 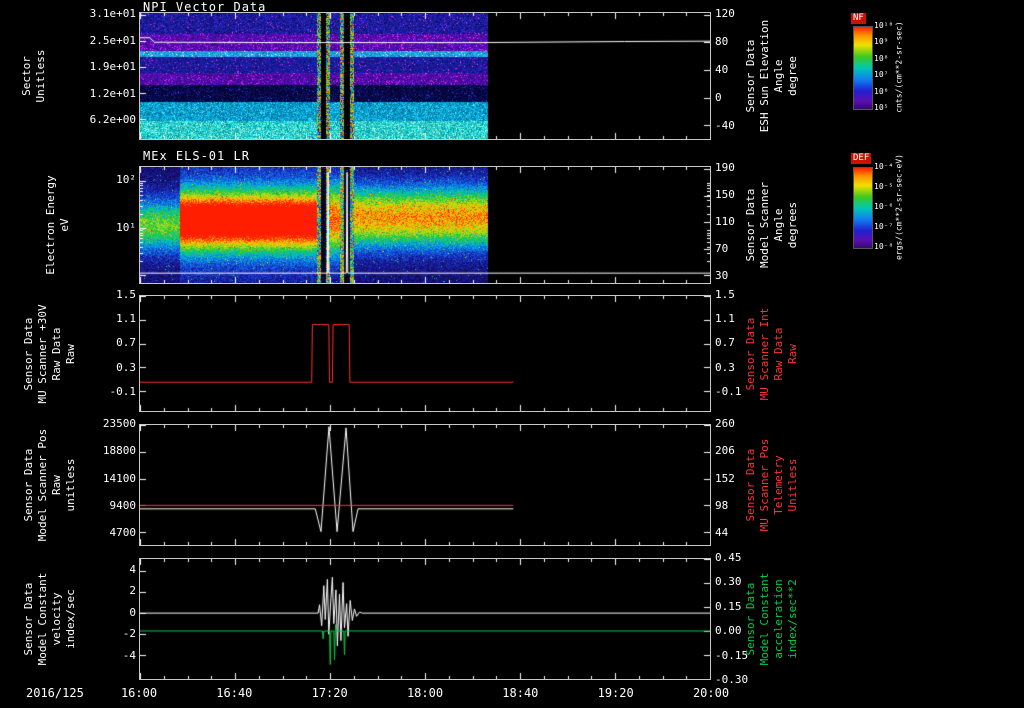 I want to click on model-constant-line-canvas, so click(x=425, y=619).